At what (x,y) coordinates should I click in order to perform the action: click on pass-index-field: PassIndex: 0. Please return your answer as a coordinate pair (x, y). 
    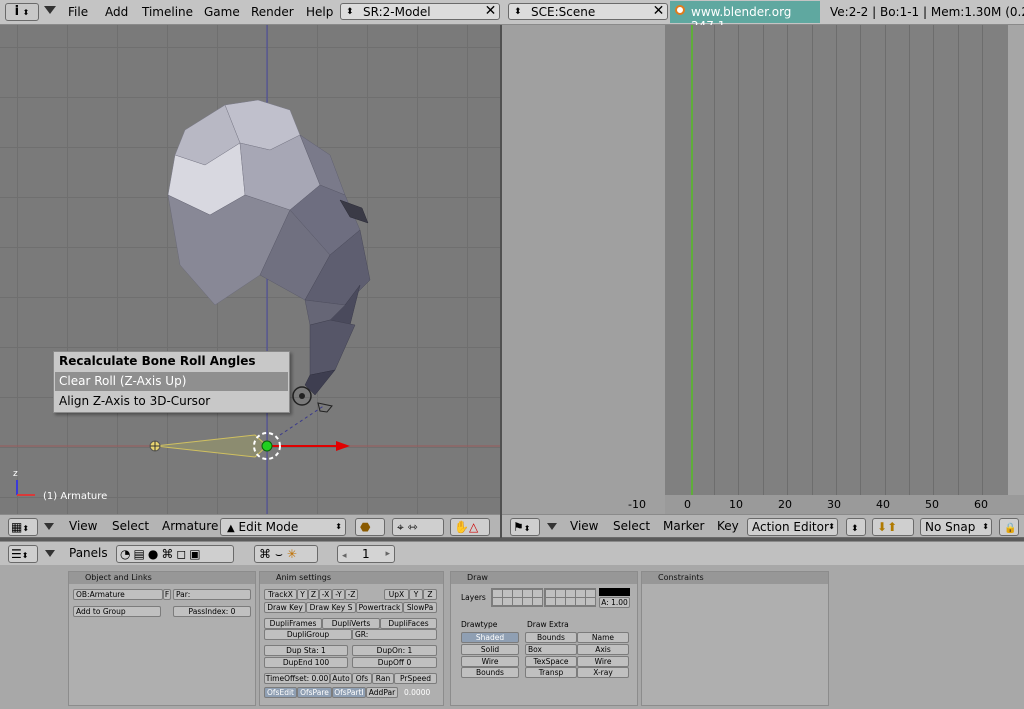
    Looking at the image, I should click on (212, 611).